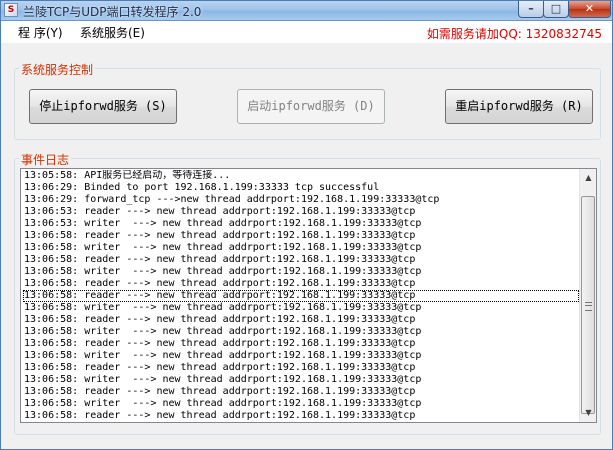 The height and width of the screenshot is (450, 613). What do you see at coordinates (112, 32) in the screenshot?
I see `menu-system-service: 系统服务(E)` at bounding box center [112, 32].